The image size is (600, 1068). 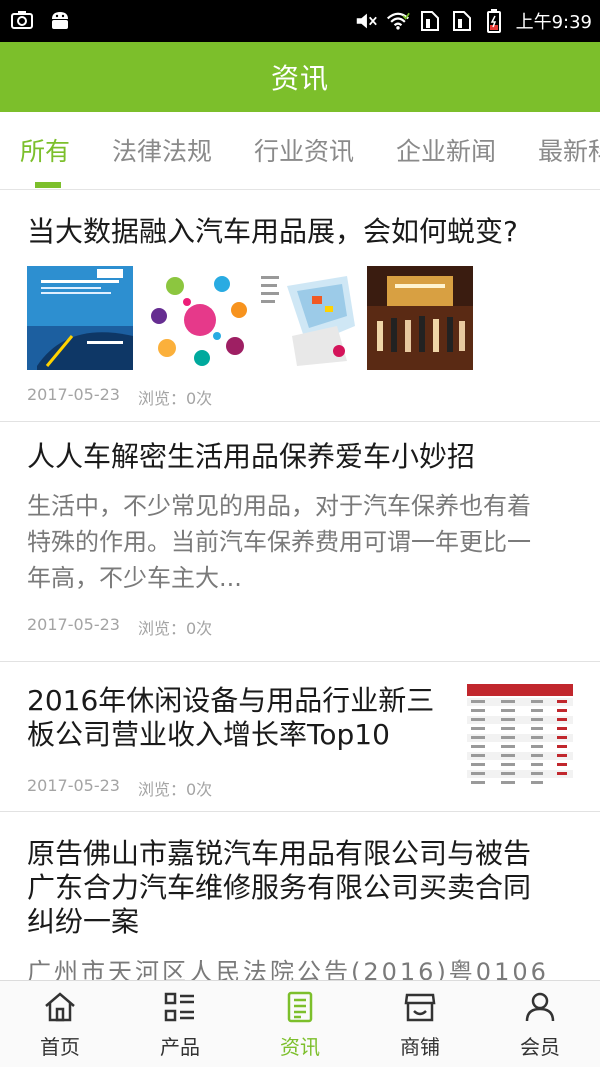 I want to click on home-icon, so click(x=60, y=1009).